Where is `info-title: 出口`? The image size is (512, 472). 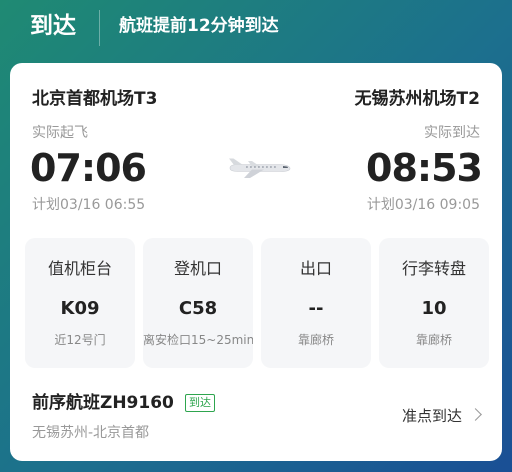
info-title: 出口 is located at coordinates (315, 268).